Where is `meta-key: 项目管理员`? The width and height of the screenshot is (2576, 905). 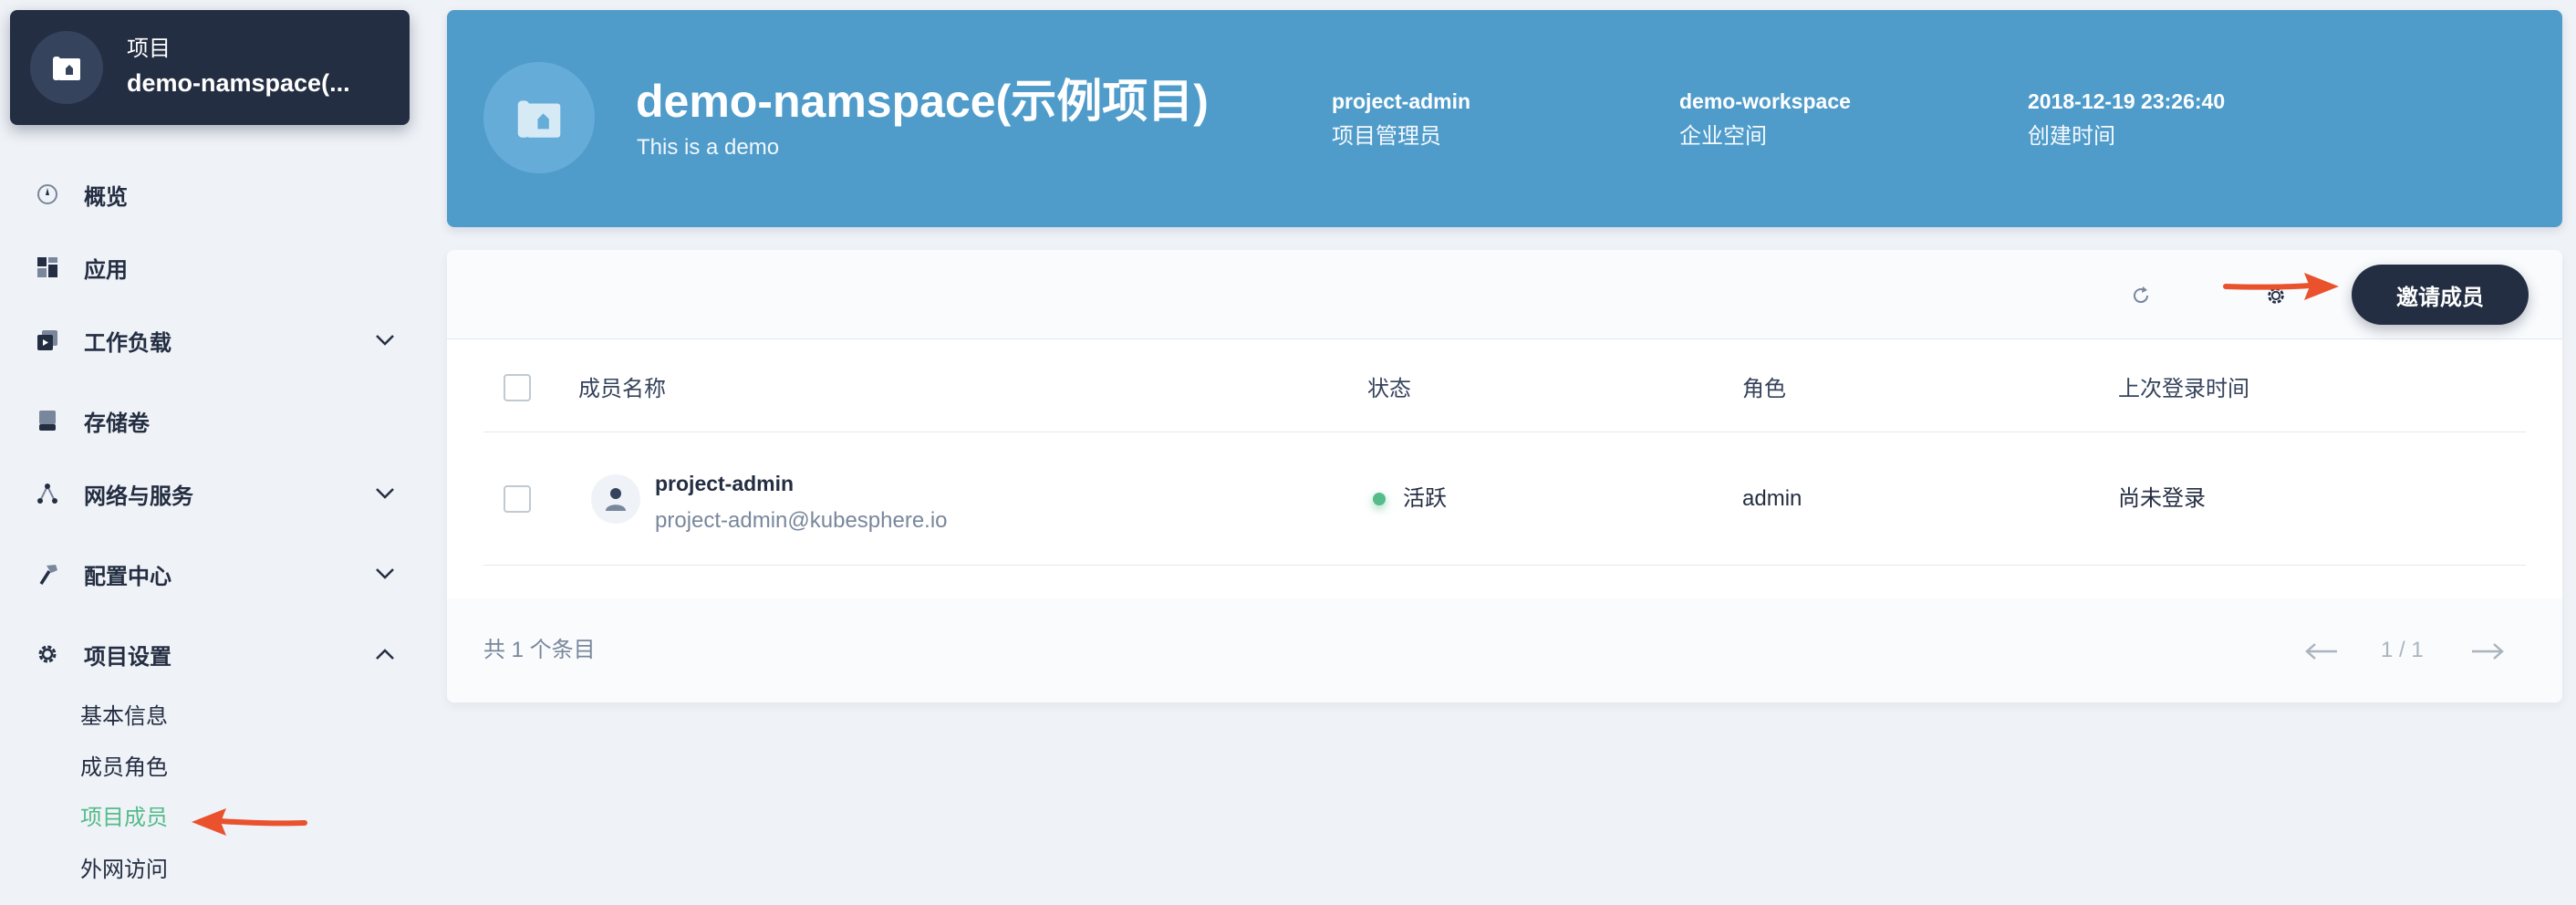
meta-key: 项目管理员 is located at coordinates (1386, 136).